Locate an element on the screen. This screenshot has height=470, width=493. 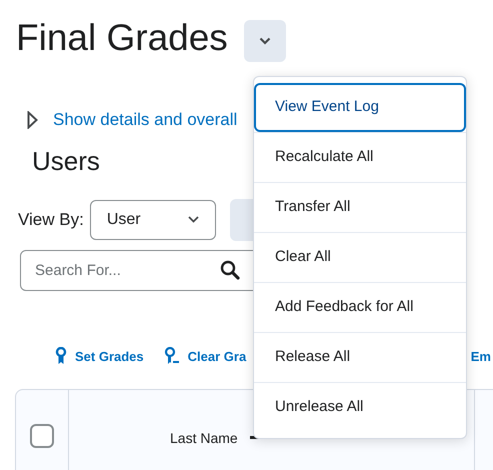
menu-item: Clear All is located at coordinates (360, 257).